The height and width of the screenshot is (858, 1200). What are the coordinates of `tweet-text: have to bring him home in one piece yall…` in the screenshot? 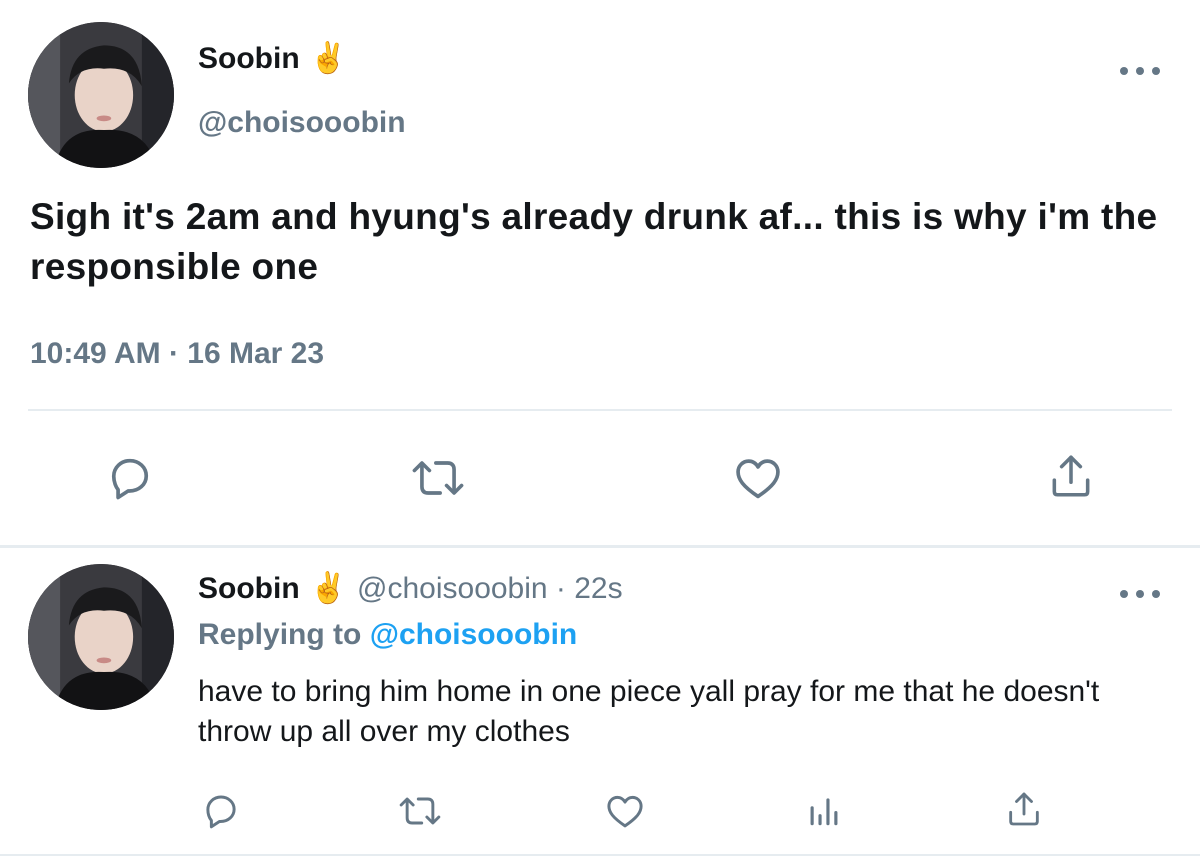 It's located at (649, 711).